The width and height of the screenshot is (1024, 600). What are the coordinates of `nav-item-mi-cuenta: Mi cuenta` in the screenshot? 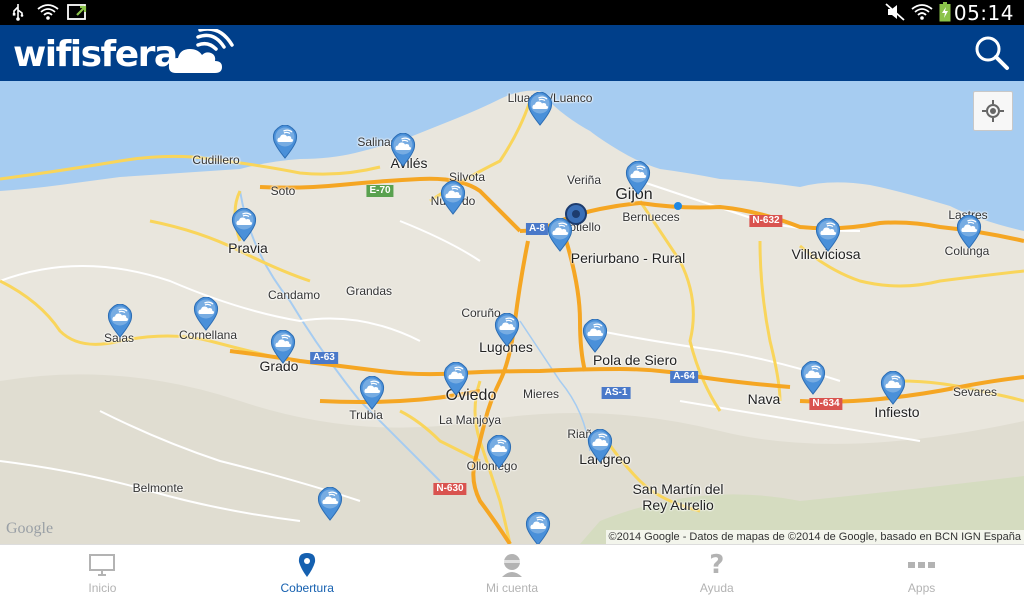 It's located at (512, 572).